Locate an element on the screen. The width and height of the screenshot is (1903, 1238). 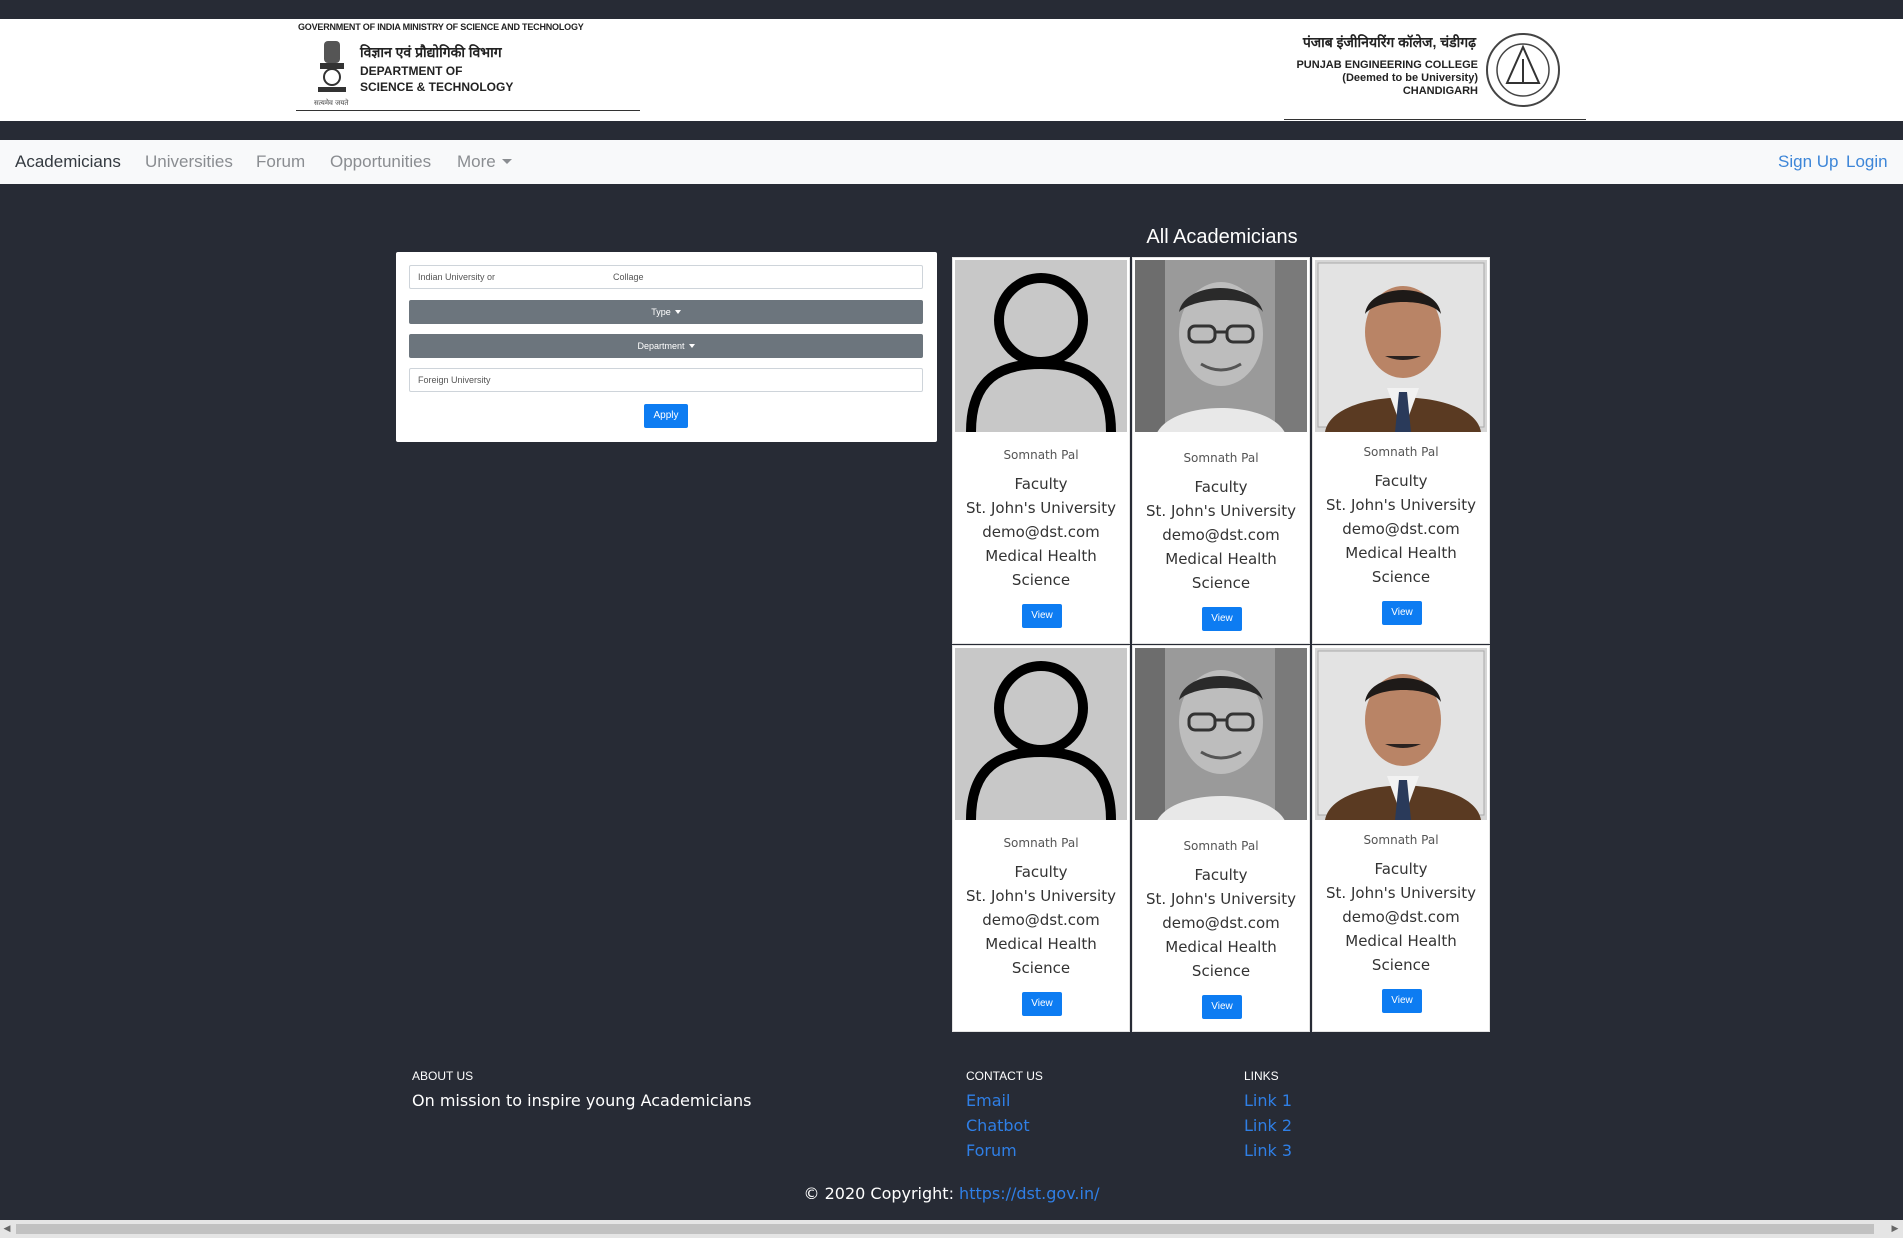
apply-button: Apply is located at coordinates (666, 416).